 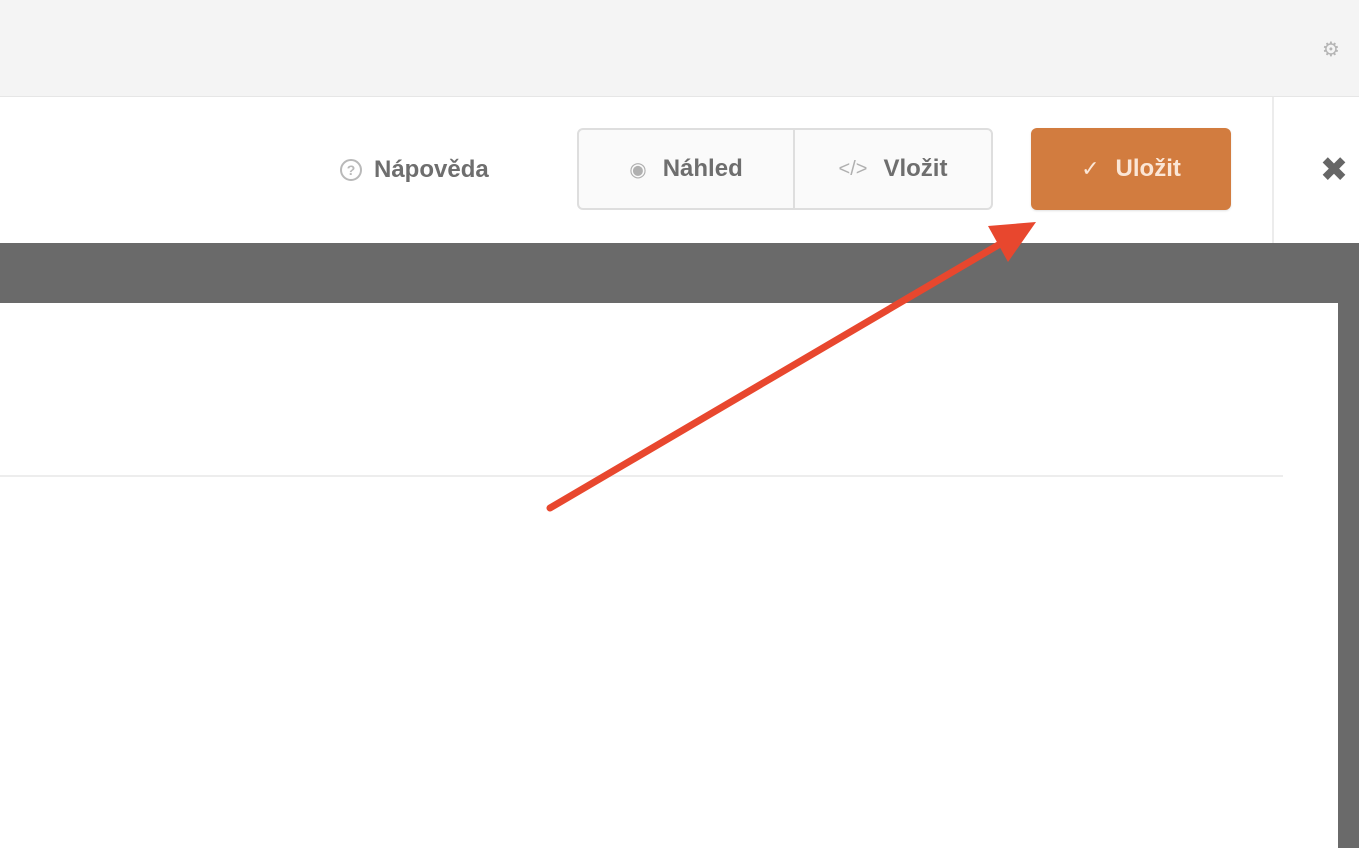 What do you see at coordinates (1148, 168) in the screenshot?
I see `save-label: Uložit` at bounding box center [1148, 168].